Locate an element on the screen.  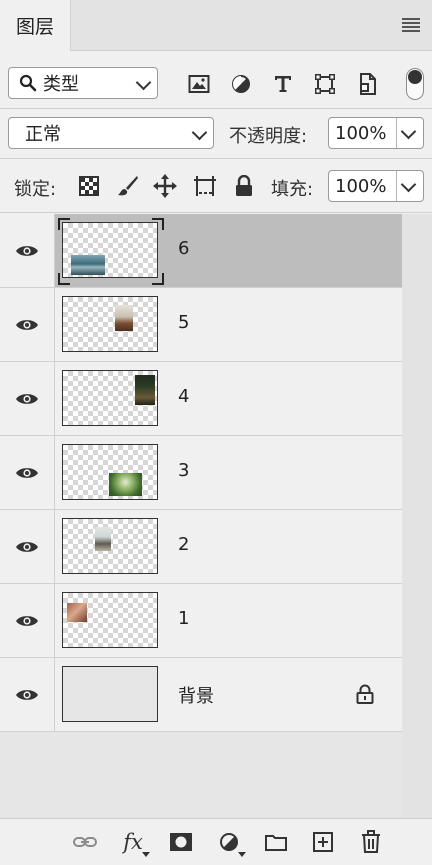
fx-glyph: fx is located at coordinates (133, 842).